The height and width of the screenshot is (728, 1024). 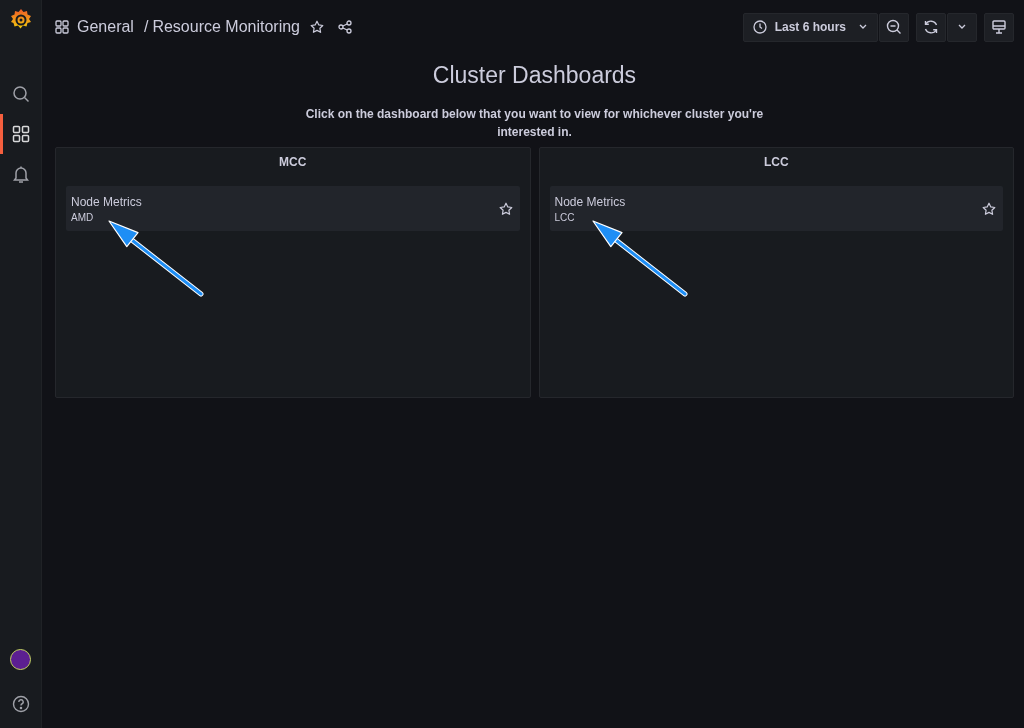 I want to click on breadcrumb-folder-link: General, so click(x=105, y=27).